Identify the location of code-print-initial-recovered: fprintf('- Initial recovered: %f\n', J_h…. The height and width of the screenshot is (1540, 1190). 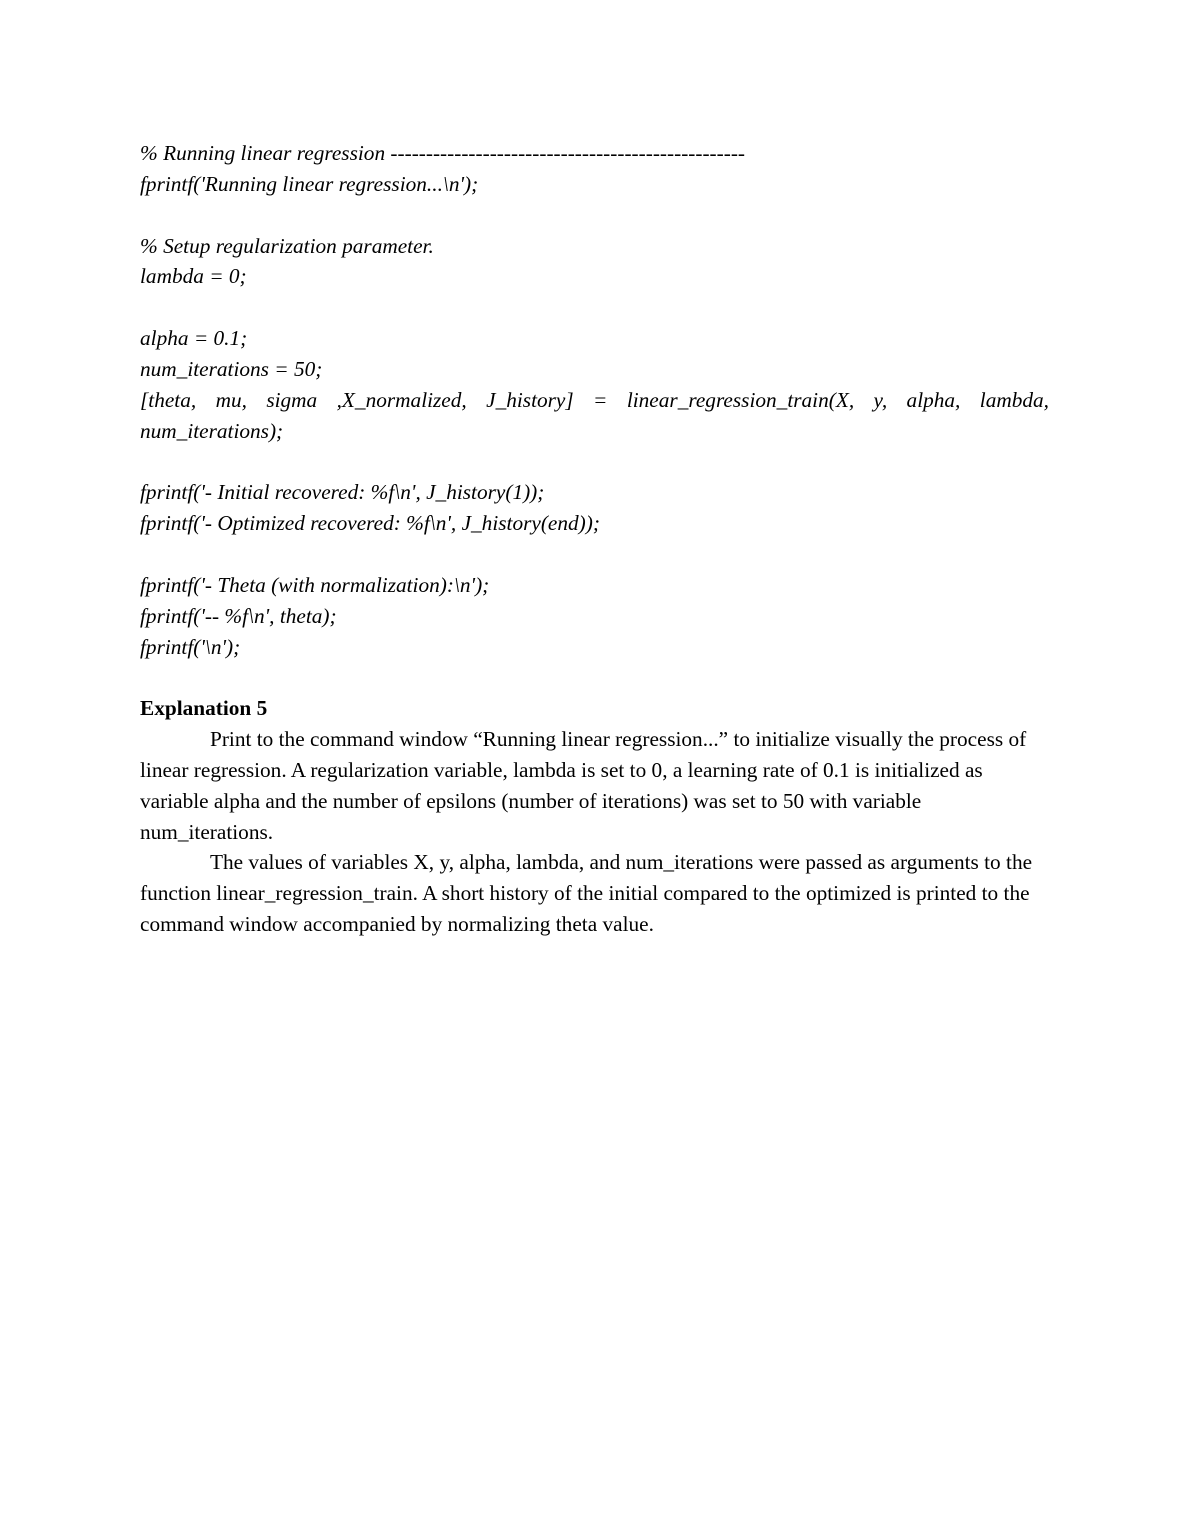
(342, 492).